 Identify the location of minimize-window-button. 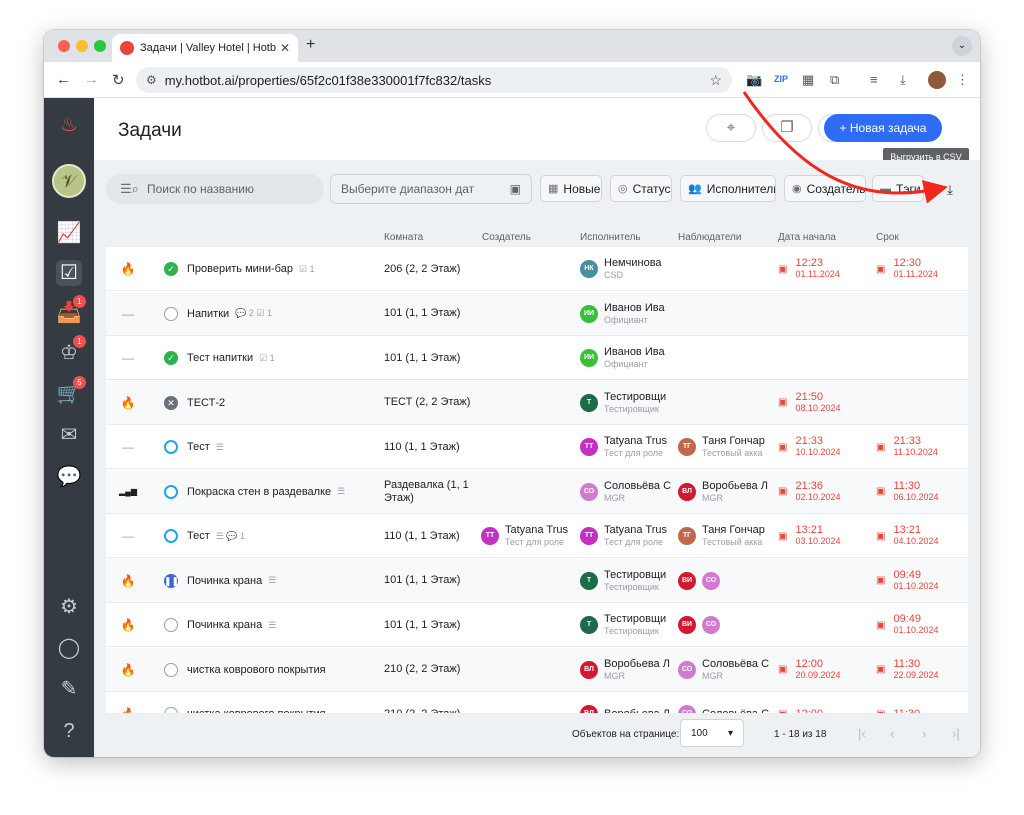
(82, 46).